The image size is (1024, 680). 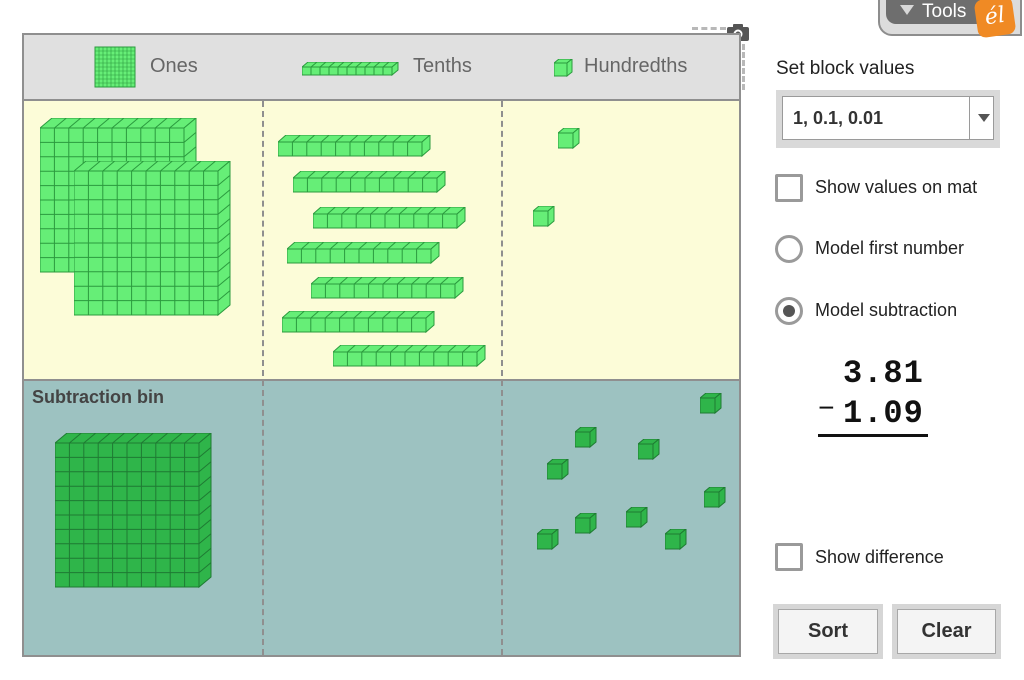 I want to click on ones-block-in-bin, so click(x=134, y=512).